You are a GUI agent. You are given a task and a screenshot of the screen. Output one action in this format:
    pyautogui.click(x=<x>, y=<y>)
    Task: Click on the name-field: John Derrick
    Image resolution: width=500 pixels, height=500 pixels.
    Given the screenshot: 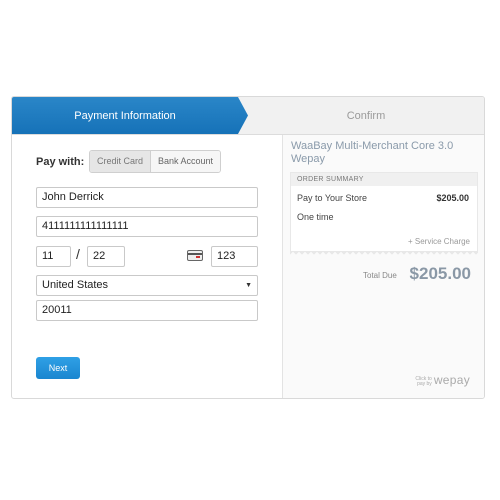 What is the action you would take?
    pyautogui.click(x=147, y=197)
    